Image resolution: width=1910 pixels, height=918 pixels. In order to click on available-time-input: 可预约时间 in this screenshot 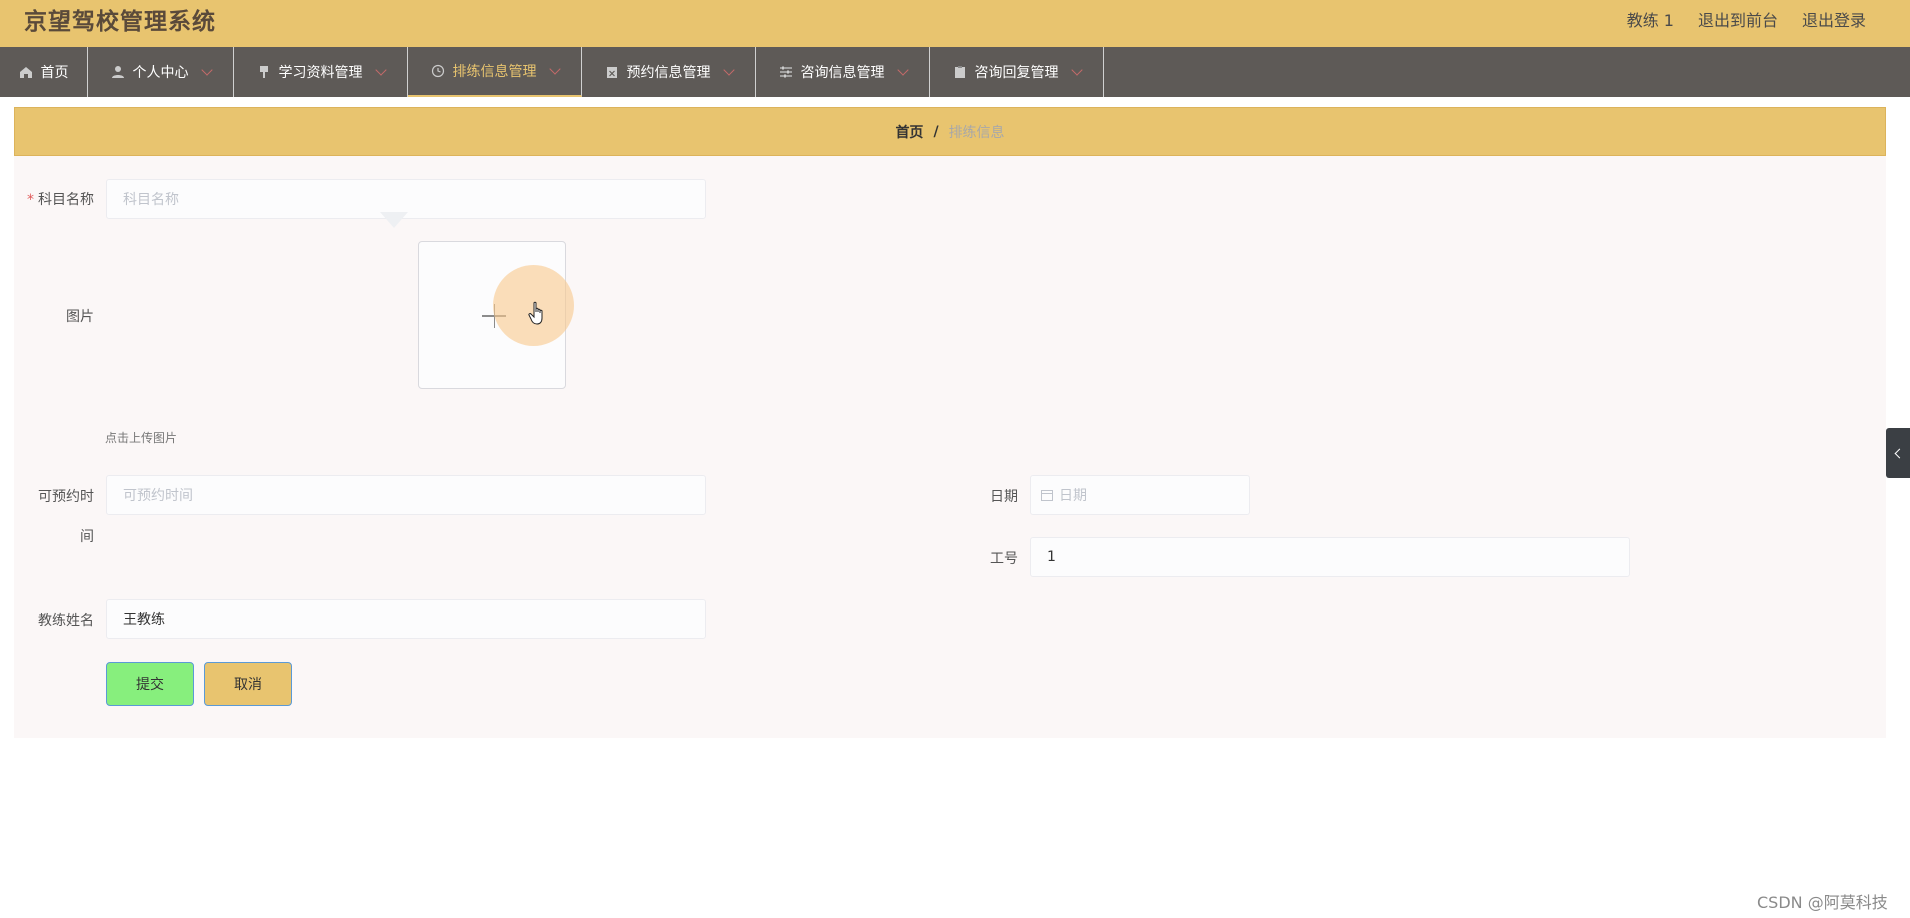, I will do `click(406, 495)`.